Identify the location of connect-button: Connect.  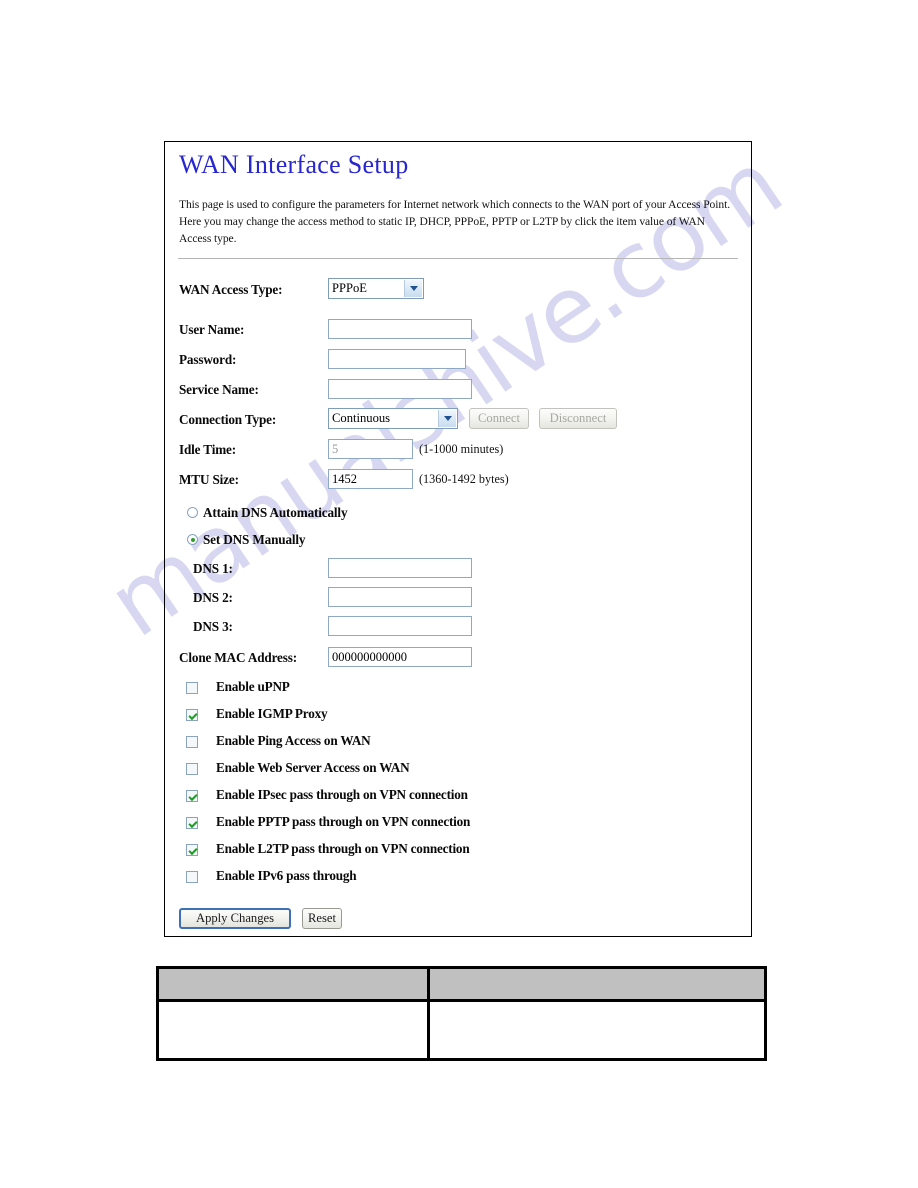
(499, 418).